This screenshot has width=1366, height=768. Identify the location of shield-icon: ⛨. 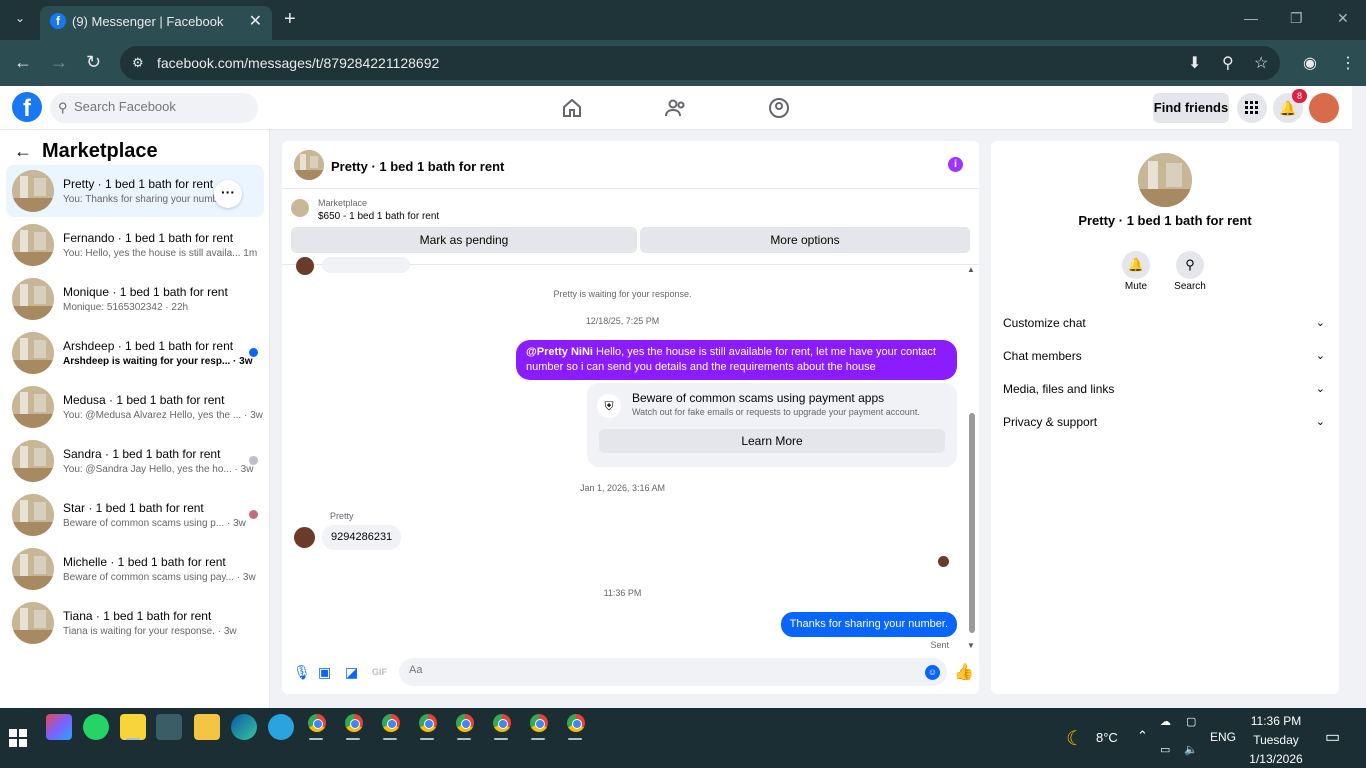
(609, 406).